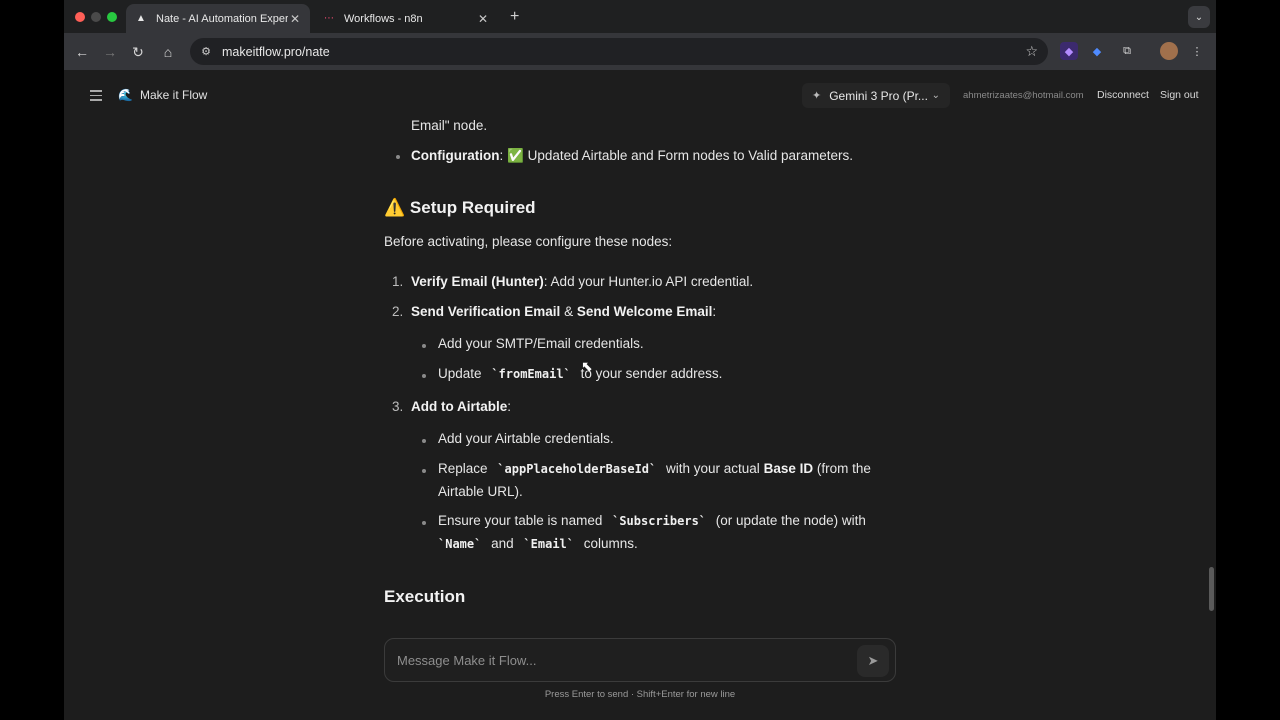 The width and height of the screenshot is (1280, 720). Describe the element at coordinates (790, 520) in the screenshot. I see `text: (or update the node) with` at that location.